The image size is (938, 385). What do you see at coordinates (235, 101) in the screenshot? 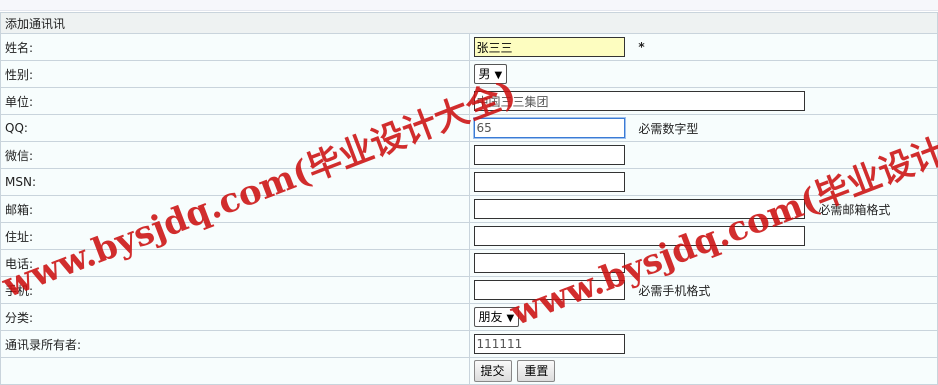
I see `company-label: 单位:` at bounding box center [235, 101].